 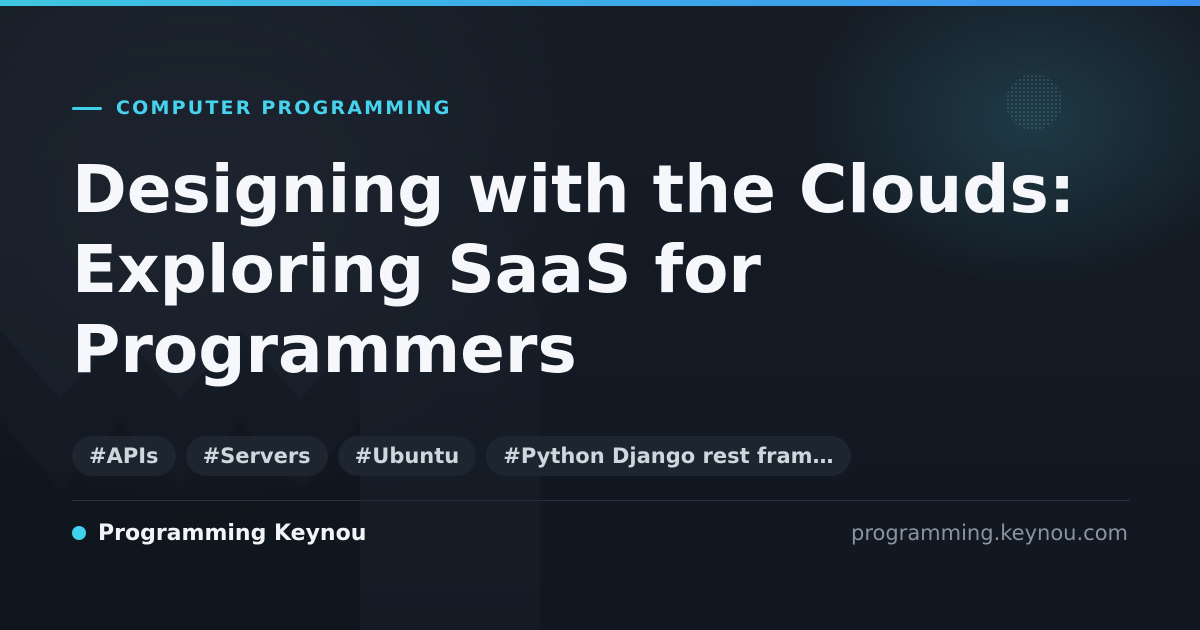 What do you see at coordinates (232, 533) in the screenshot?
I see `brand-name: Programming Keynou` at bounding box center [232, 533].